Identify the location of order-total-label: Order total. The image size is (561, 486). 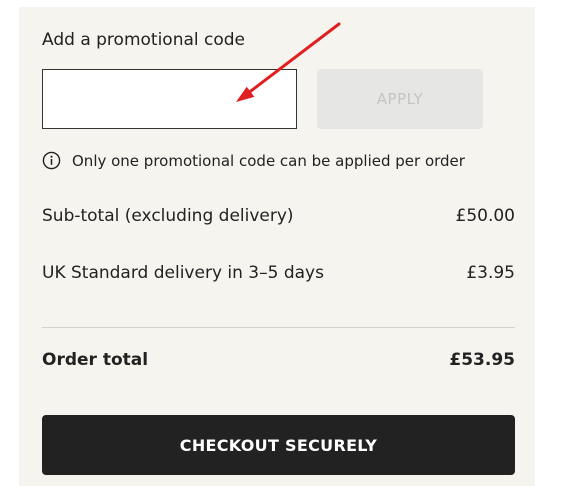
(95, 360).